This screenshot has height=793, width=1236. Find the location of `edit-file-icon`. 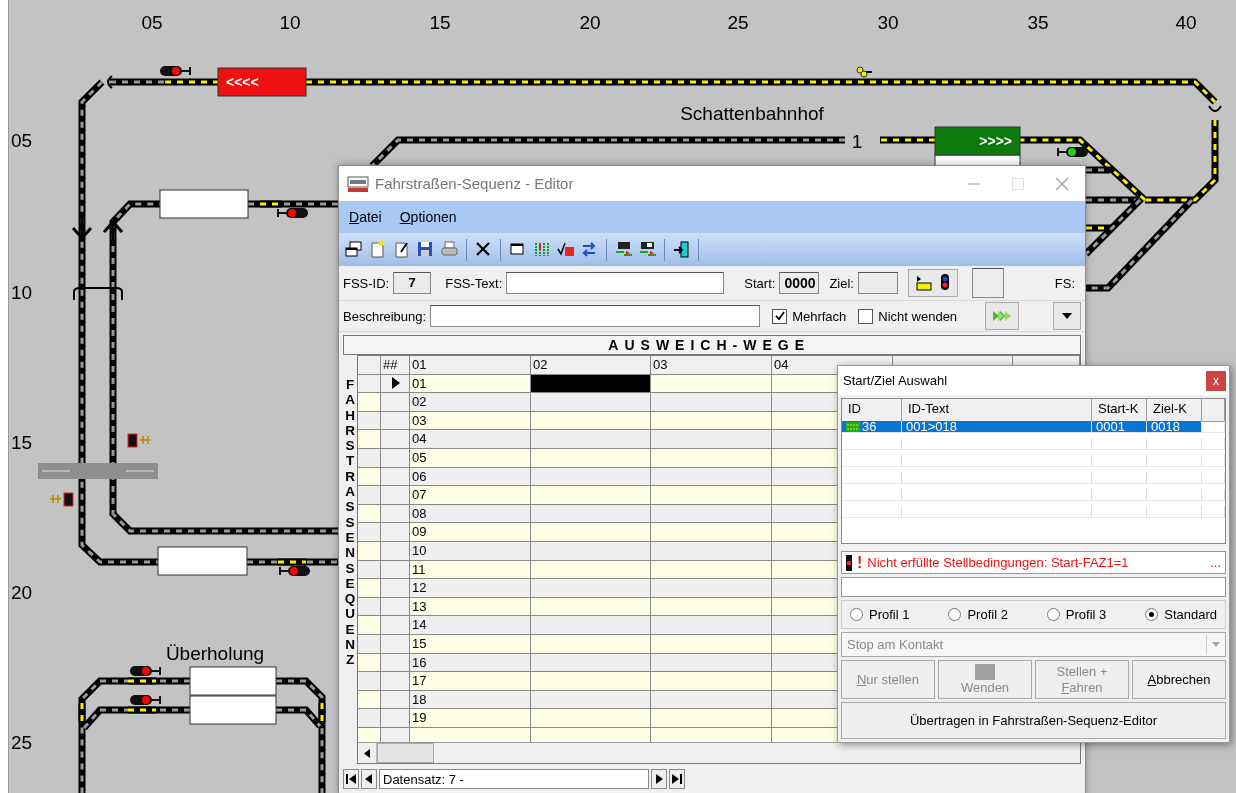

edit-file-icon is located at coordinates (401, 249).